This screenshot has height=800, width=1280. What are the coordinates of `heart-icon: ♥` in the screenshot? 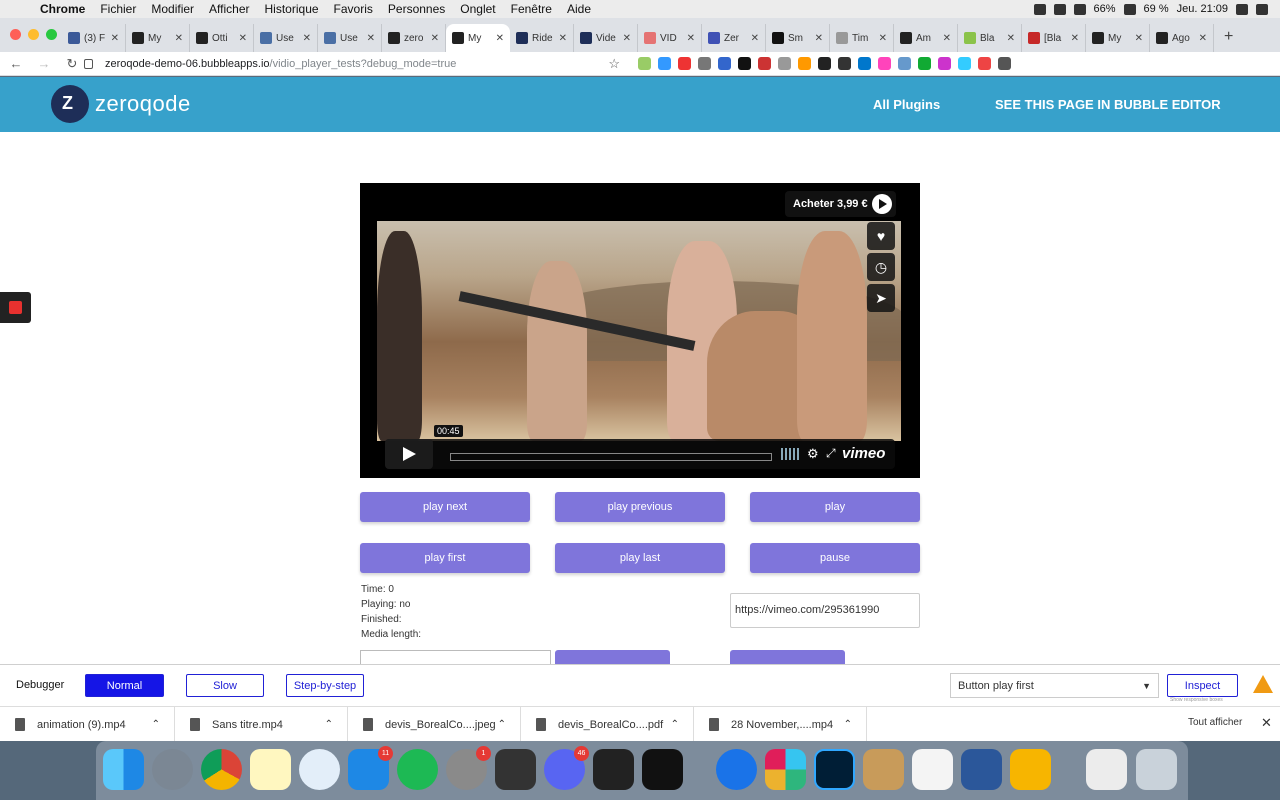 It's located at (881, 236).